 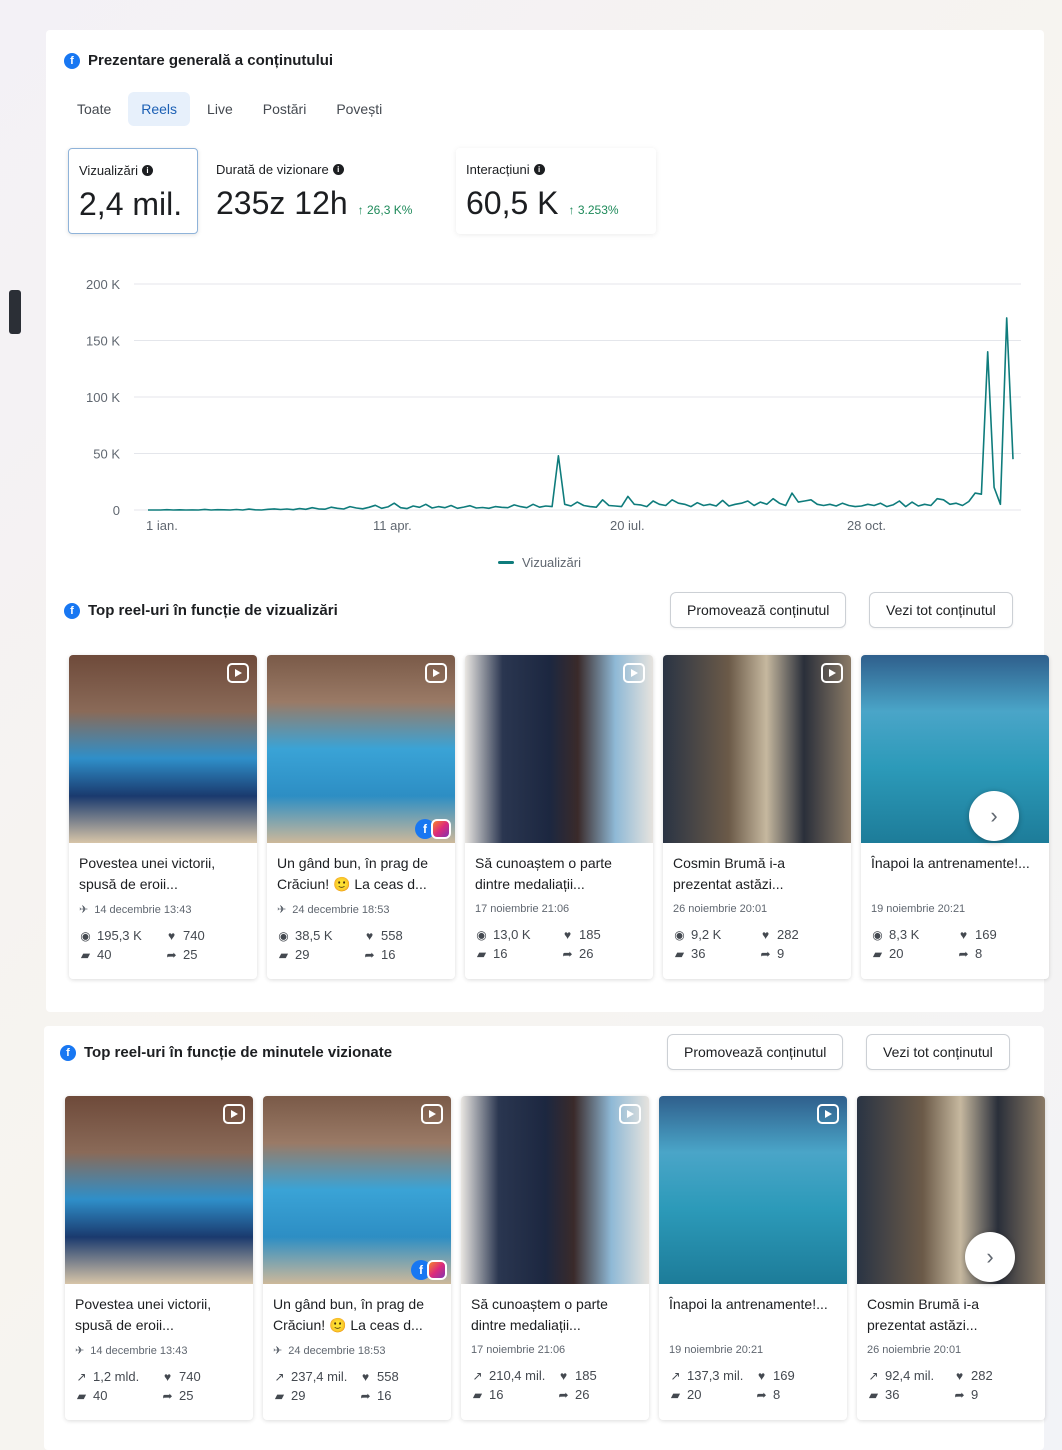 What do you see at coordinates (118, 1376) in the screenshot?
I see `reel-minutes: ↗ 1,2 mld.` at bounding box center [118, 1376].